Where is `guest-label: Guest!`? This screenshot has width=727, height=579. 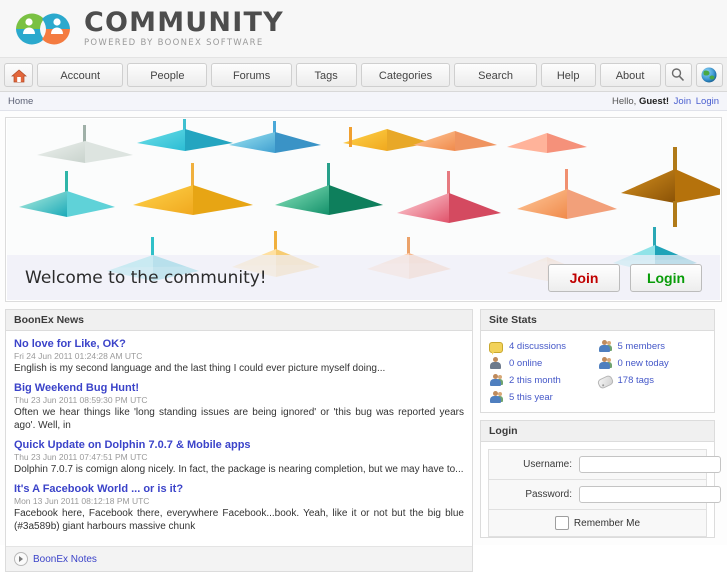 guest-label: Guest! is located at coordinates (654, 101).